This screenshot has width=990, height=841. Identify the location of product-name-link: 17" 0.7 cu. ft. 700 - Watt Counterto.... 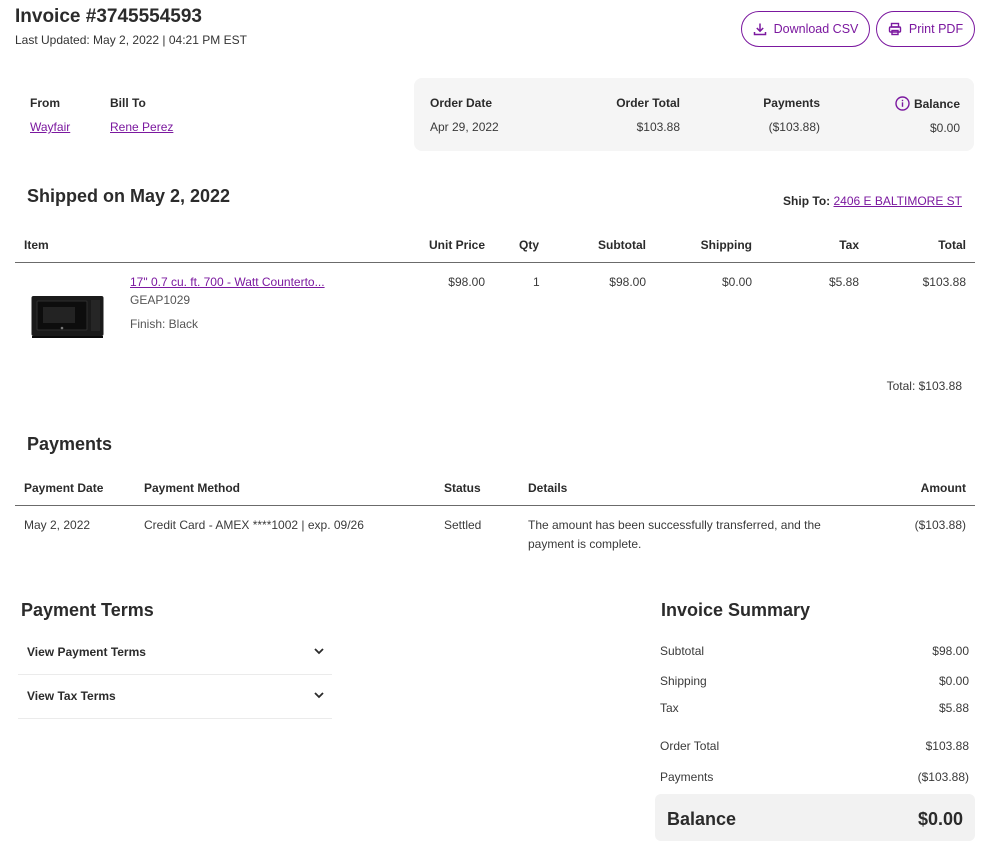
(227, 282).